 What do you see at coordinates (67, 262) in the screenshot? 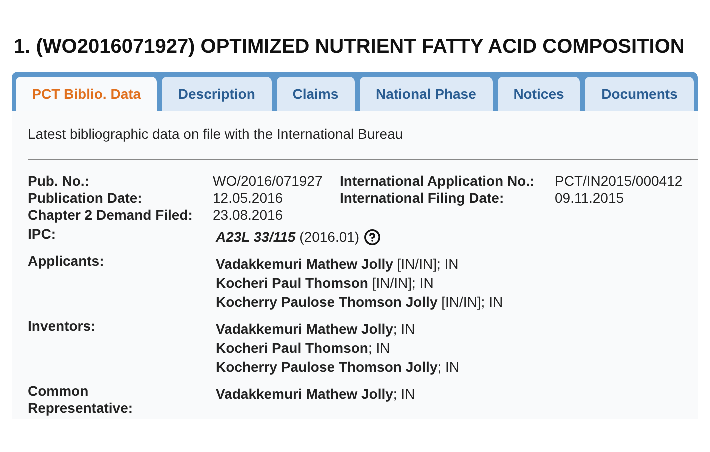
I see `field-label: Applicants:` at bounding box center [67, 262].